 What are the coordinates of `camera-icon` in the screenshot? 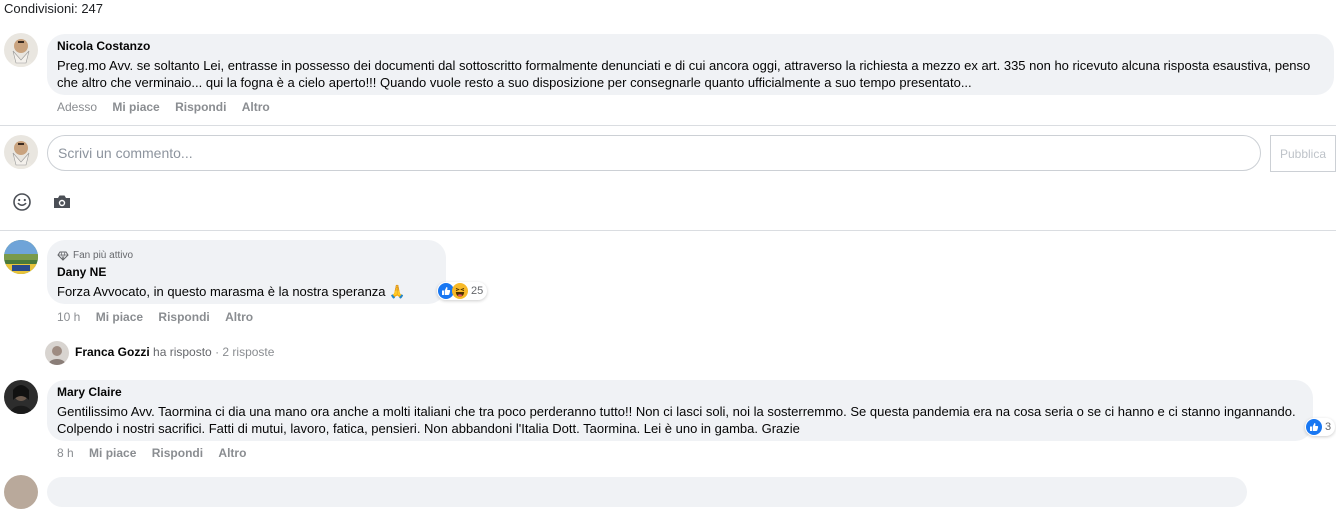 It's located at (62, 202).